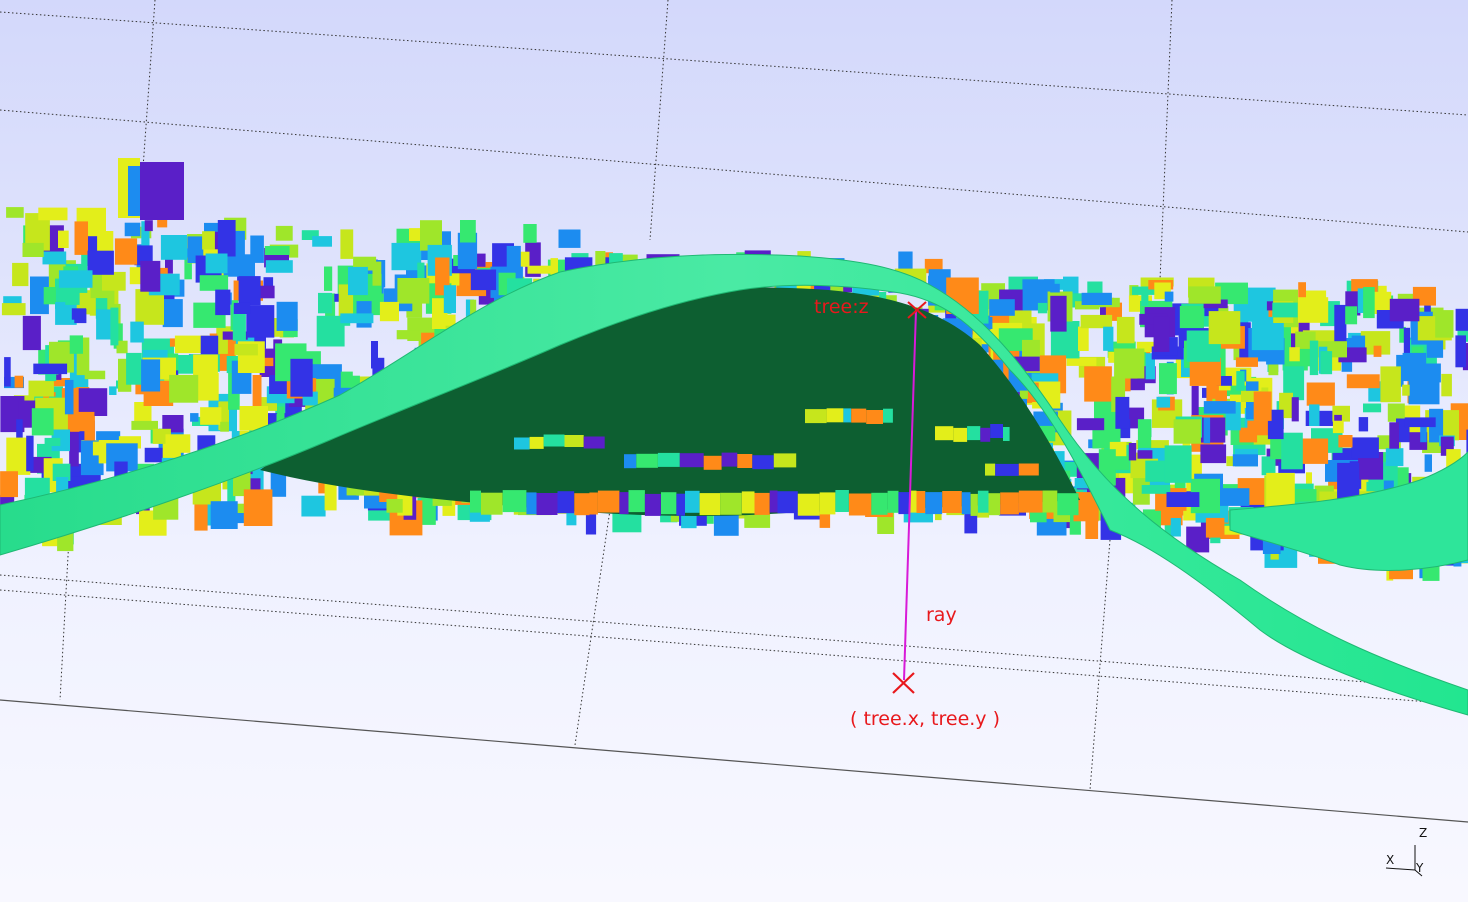 The height and width of the screenshot is (902, 1468). I want to click on tree-z-label: tree:z, so click(841, 307).